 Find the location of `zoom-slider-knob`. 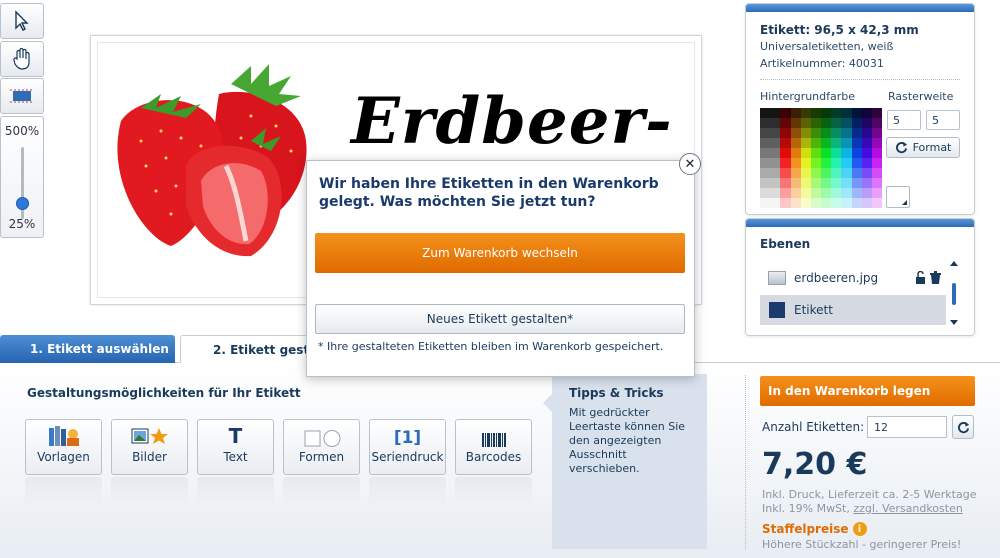

zoom-slider-knob is located at coordinates (22, 203).